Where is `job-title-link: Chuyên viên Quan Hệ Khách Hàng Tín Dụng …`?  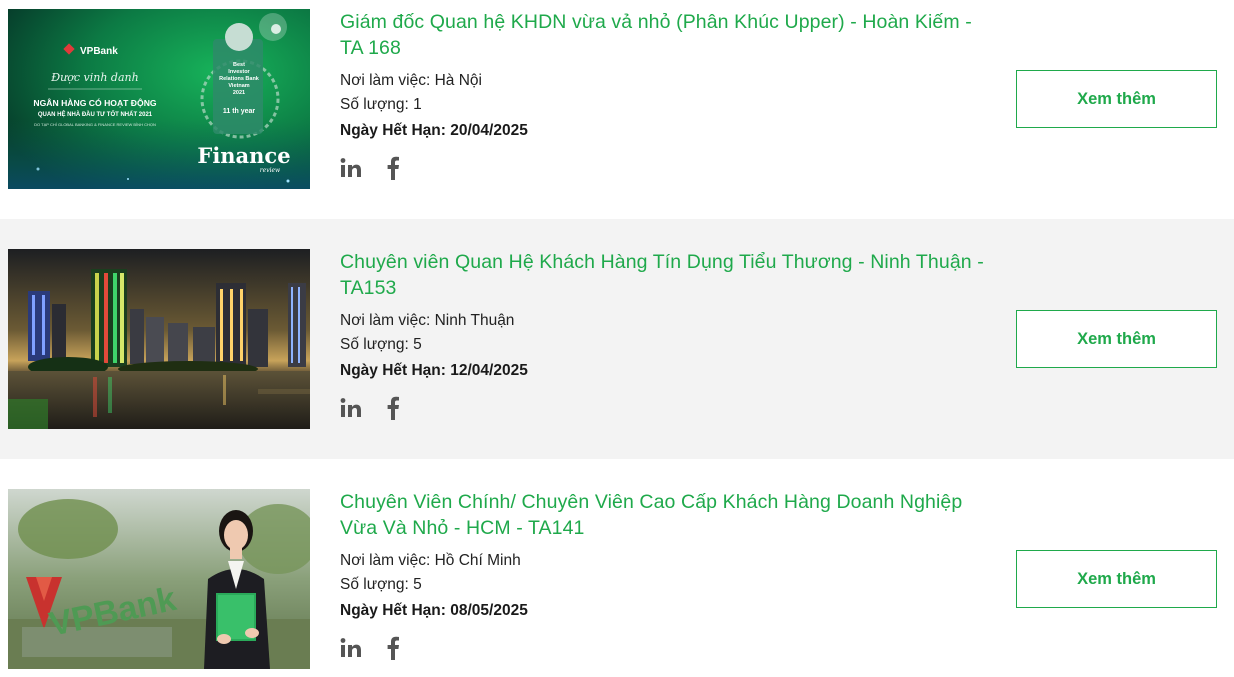 job-title-link: Chuyên viên Quan Hệ Khách Hàng Tín Dụng … is located at coordinates (665, 275).